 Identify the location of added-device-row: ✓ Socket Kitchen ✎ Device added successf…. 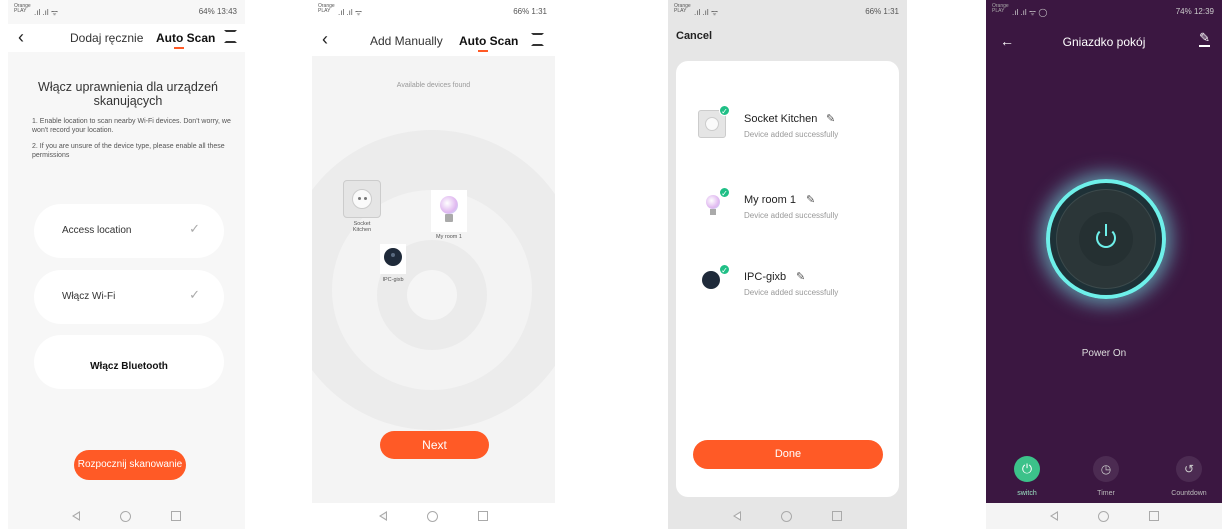
(793, 125).